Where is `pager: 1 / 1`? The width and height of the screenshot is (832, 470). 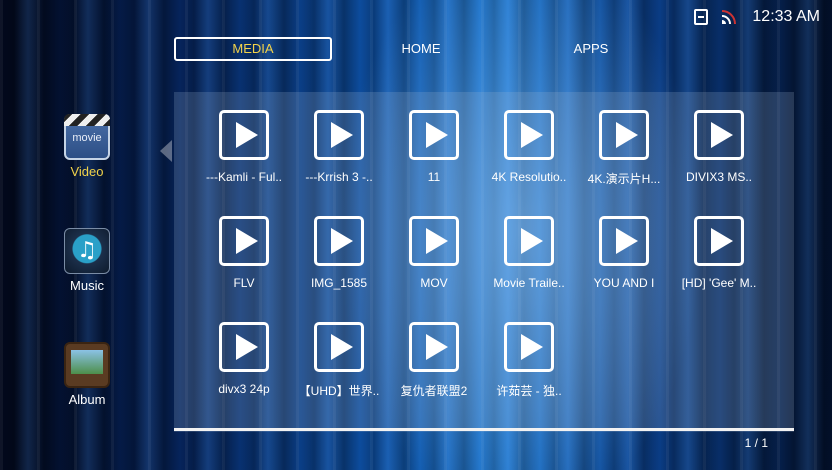 pager: 1 / 1 is located at coordinates (484, 439).